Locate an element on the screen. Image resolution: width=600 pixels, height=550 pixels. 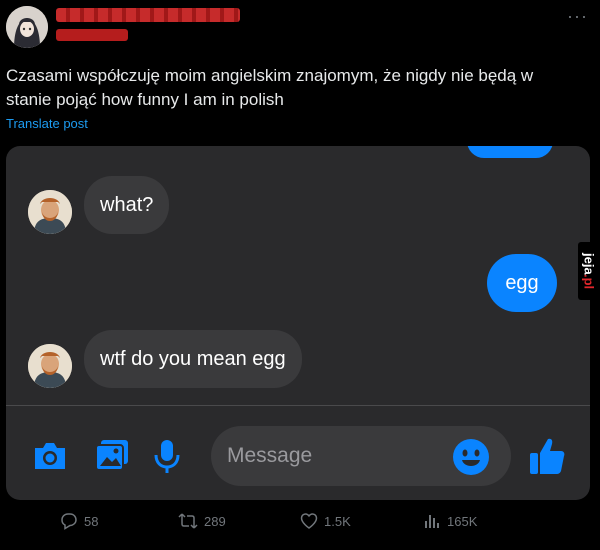
message-bubble-outgoing: egg is located at coordinates (522, 283).